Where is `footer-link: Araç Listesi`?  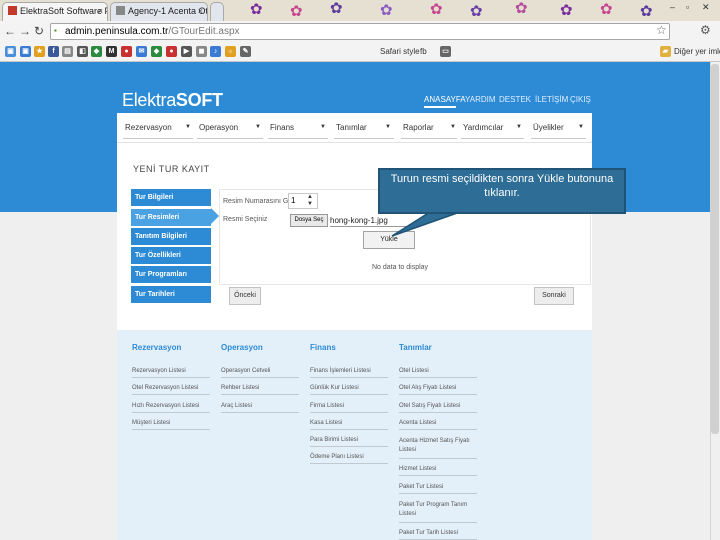 footer-link: Araç Listesi is located at coordinates (260, 408).